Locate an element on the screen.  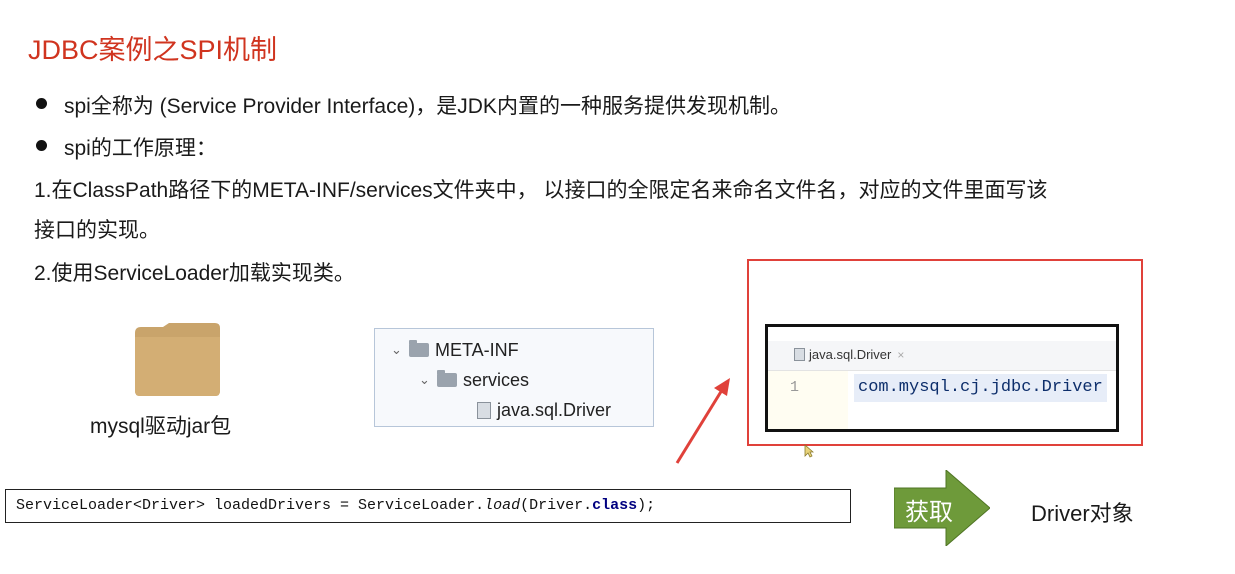
result-label: Driver对象 is located at coordinates (1082, 513).